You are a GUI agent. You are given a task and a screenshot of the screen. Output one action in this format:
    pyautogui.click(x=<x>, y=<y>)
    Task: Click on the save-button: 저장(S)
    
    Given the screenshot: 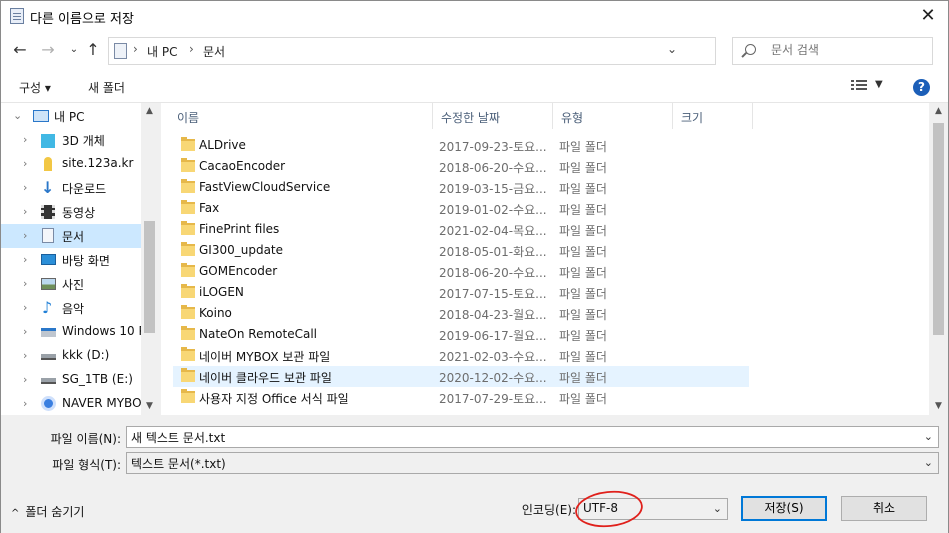 What is the action you would take?
    pyautogui.click(x=784, y=508)
    